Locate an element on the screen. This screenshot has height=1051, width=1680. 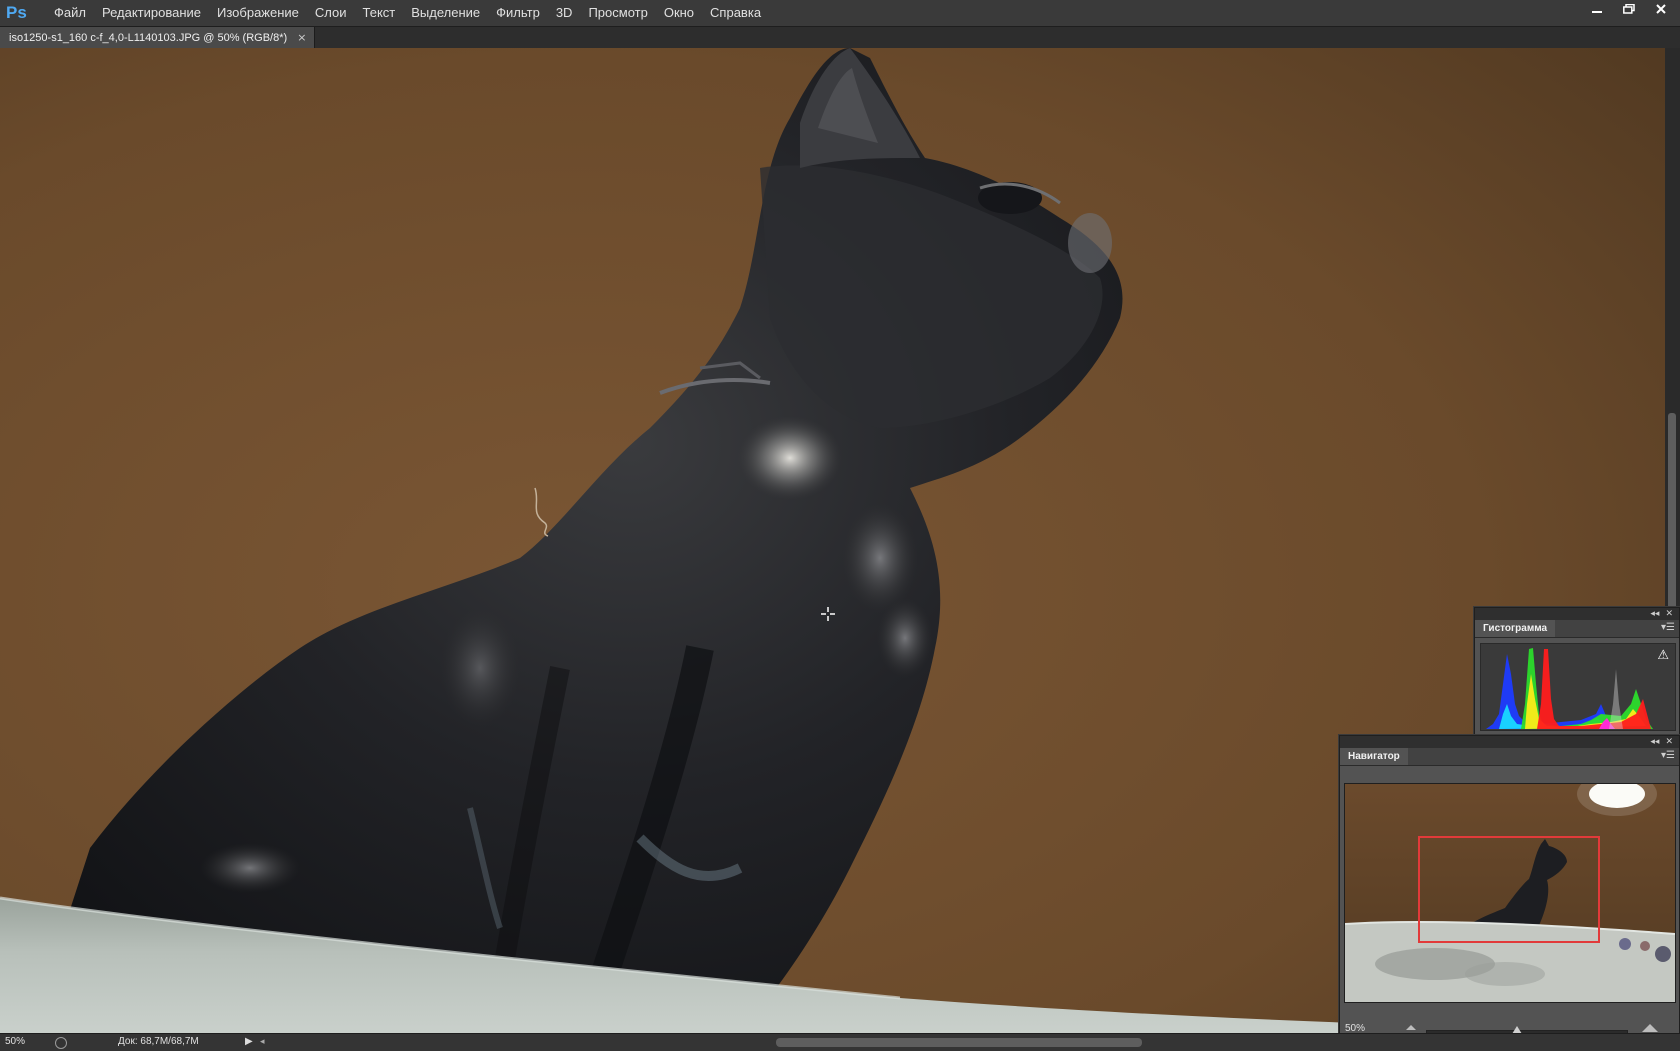
menu-file: Файл is located at coordinates (70, 13).